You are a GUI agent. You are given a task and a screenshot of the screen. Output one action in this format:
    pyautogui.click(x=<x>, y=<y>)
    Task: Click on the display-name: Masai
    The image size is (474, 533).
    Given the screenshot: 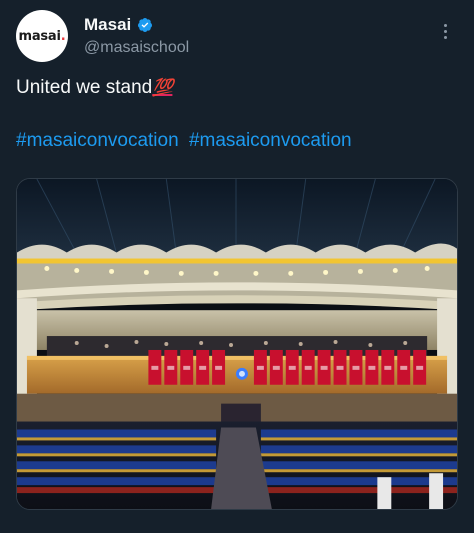 What is the action you would take?
    pyautogui.click(x=107, y=25)
    